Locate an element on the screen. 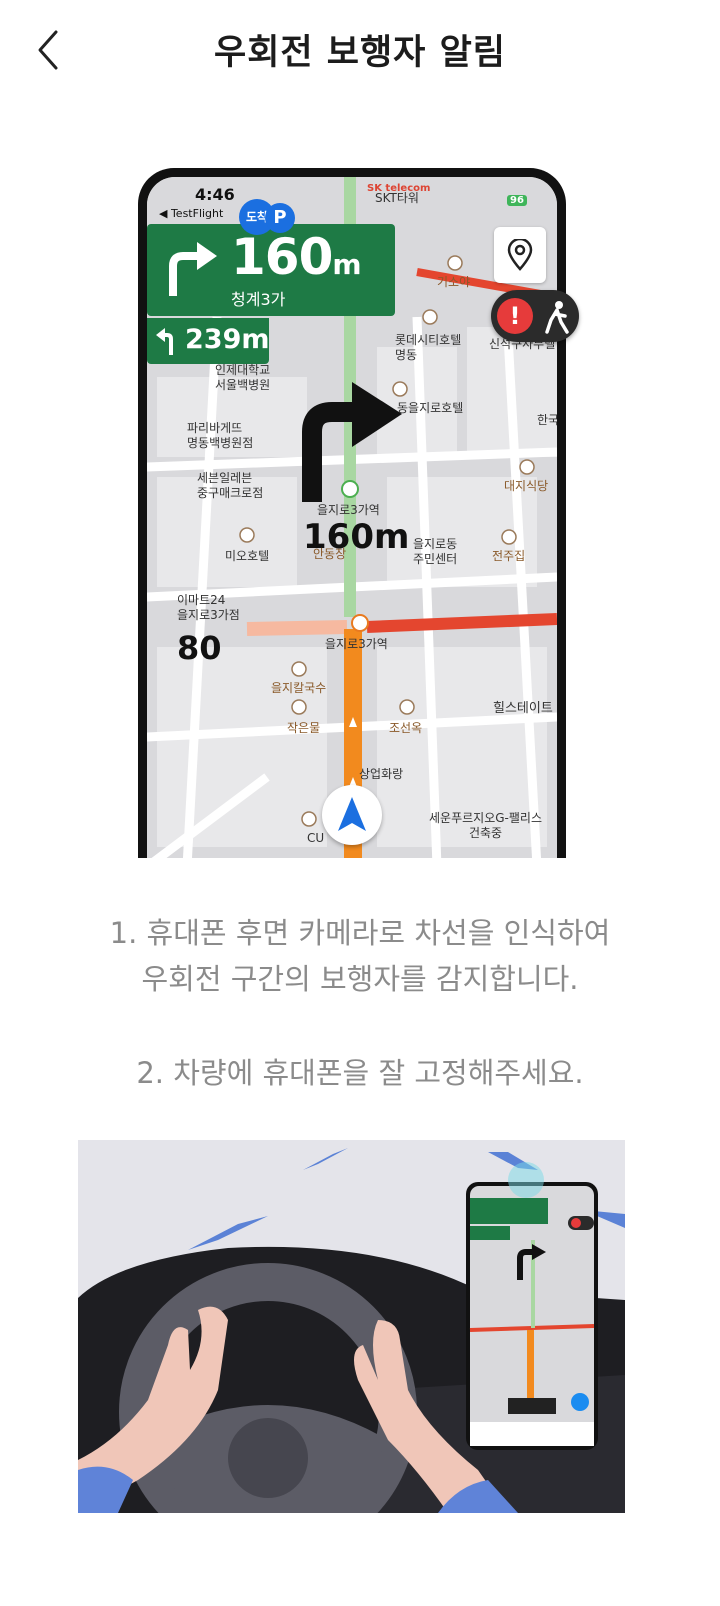 The image size is (720, 1606). turn-guidance-secondary: 239m is located at coordinates (208, 341).